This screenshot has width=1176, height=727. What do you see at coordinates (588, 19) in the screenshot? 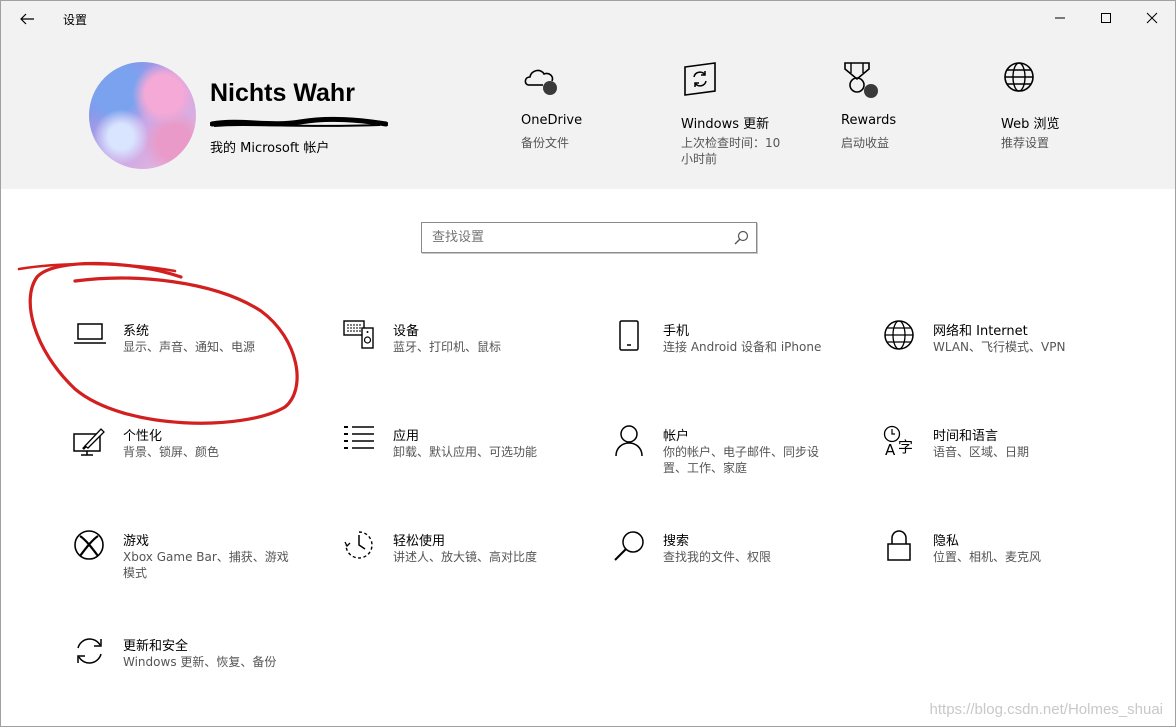
I see `title-bar: 设置` at bounding box center [588, 19].